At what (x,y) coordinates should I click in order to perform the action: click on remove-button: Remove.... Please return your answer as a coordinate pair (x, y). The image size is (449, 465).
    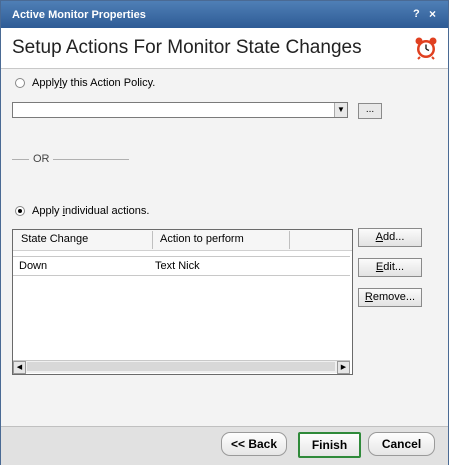
    Looking at the image, I should click on (390, 297).